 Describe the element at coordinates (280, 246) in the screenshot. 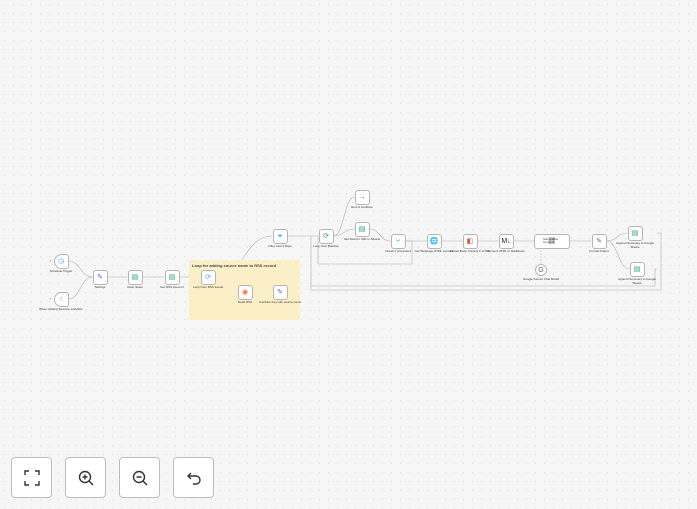

I see `node-label: Filter Last 6 Days` at that location.